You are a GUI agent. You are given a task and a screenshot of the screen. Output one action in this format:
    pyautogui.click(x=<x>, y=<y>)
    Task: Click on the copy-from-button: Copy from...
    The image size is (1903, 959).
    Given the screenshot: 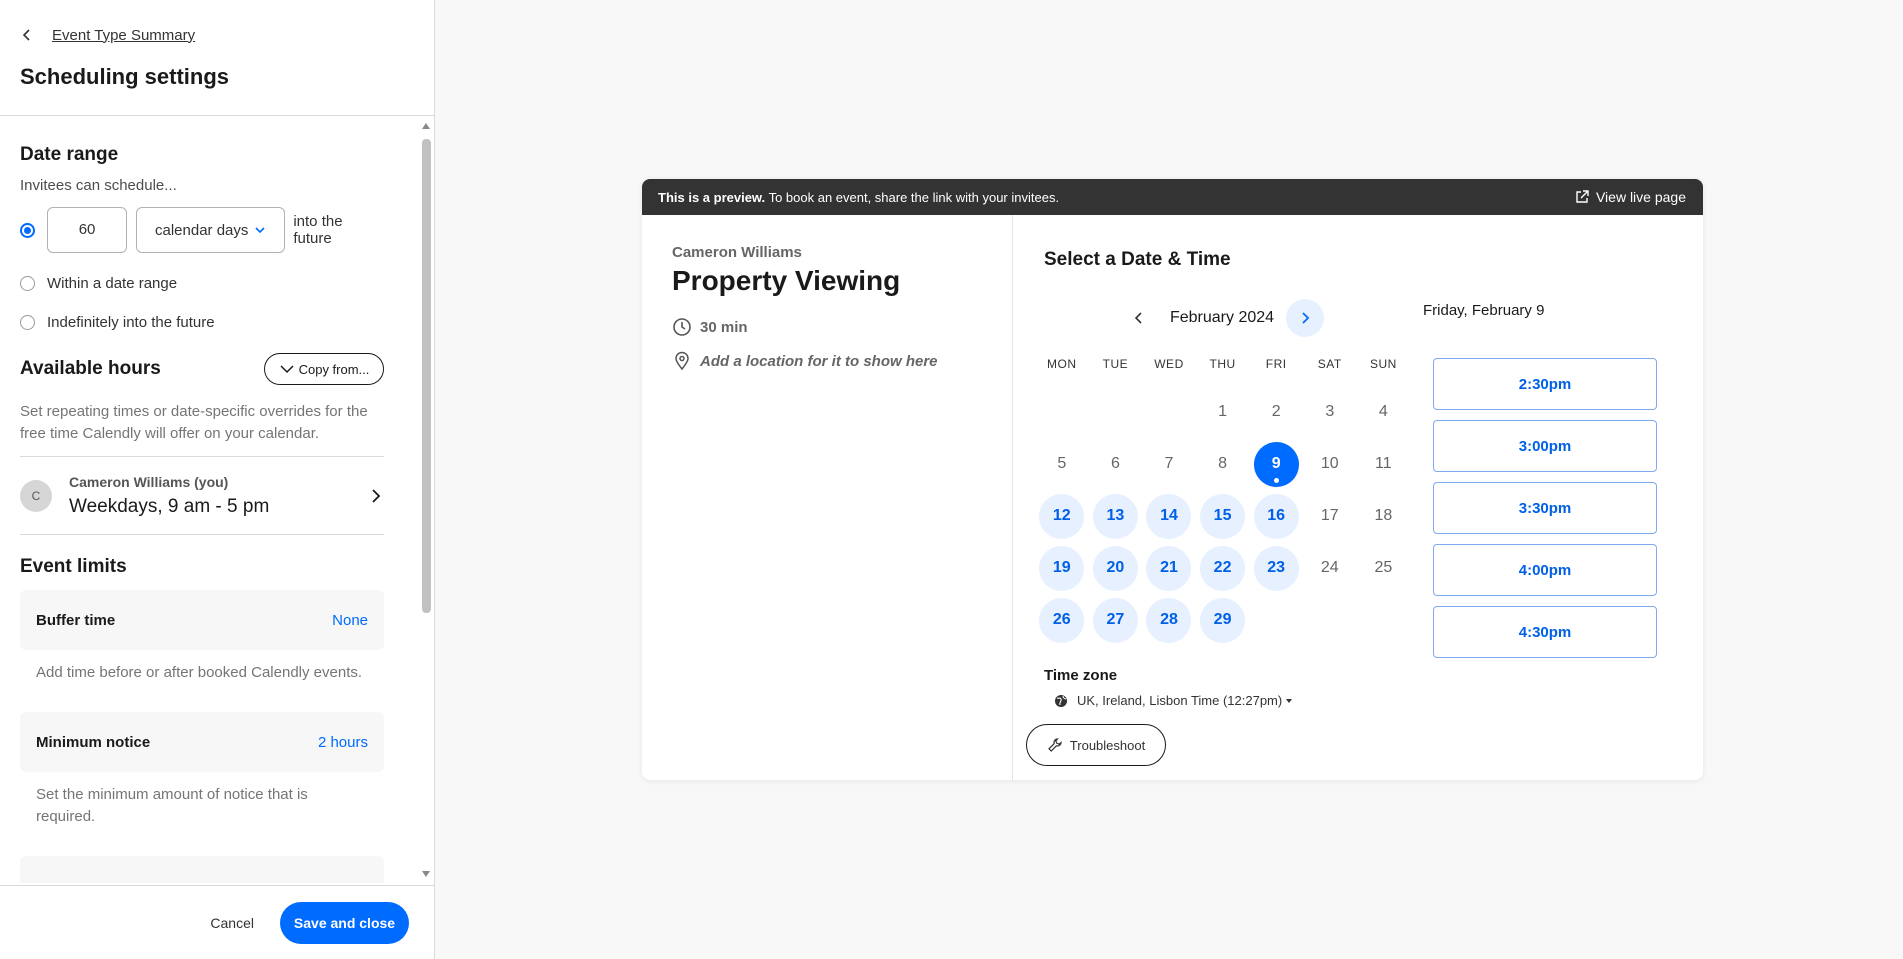 What is the action you would take?
    pyautogui.click(x=324, y=369)
    